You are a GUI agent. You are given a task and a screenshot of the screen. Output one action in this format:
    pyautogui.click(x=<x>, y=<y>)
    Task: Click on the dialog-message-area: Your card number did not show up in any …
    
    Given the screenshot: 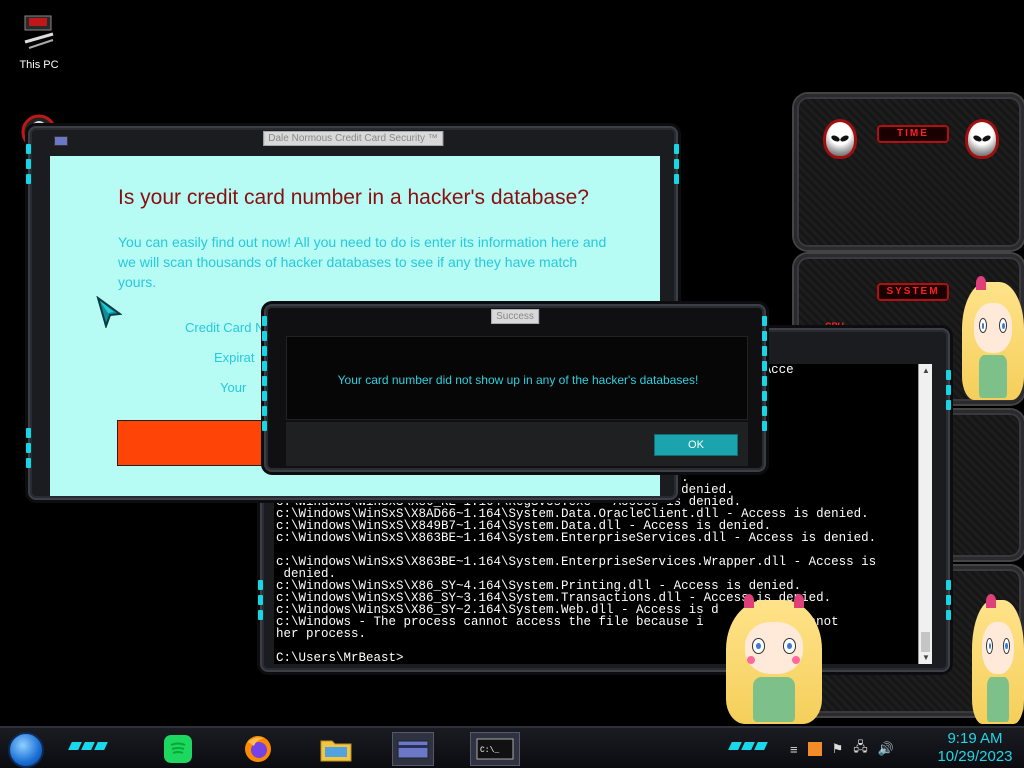 What is the action you would take?
    pyautogui.click(x=517, y=378)
    